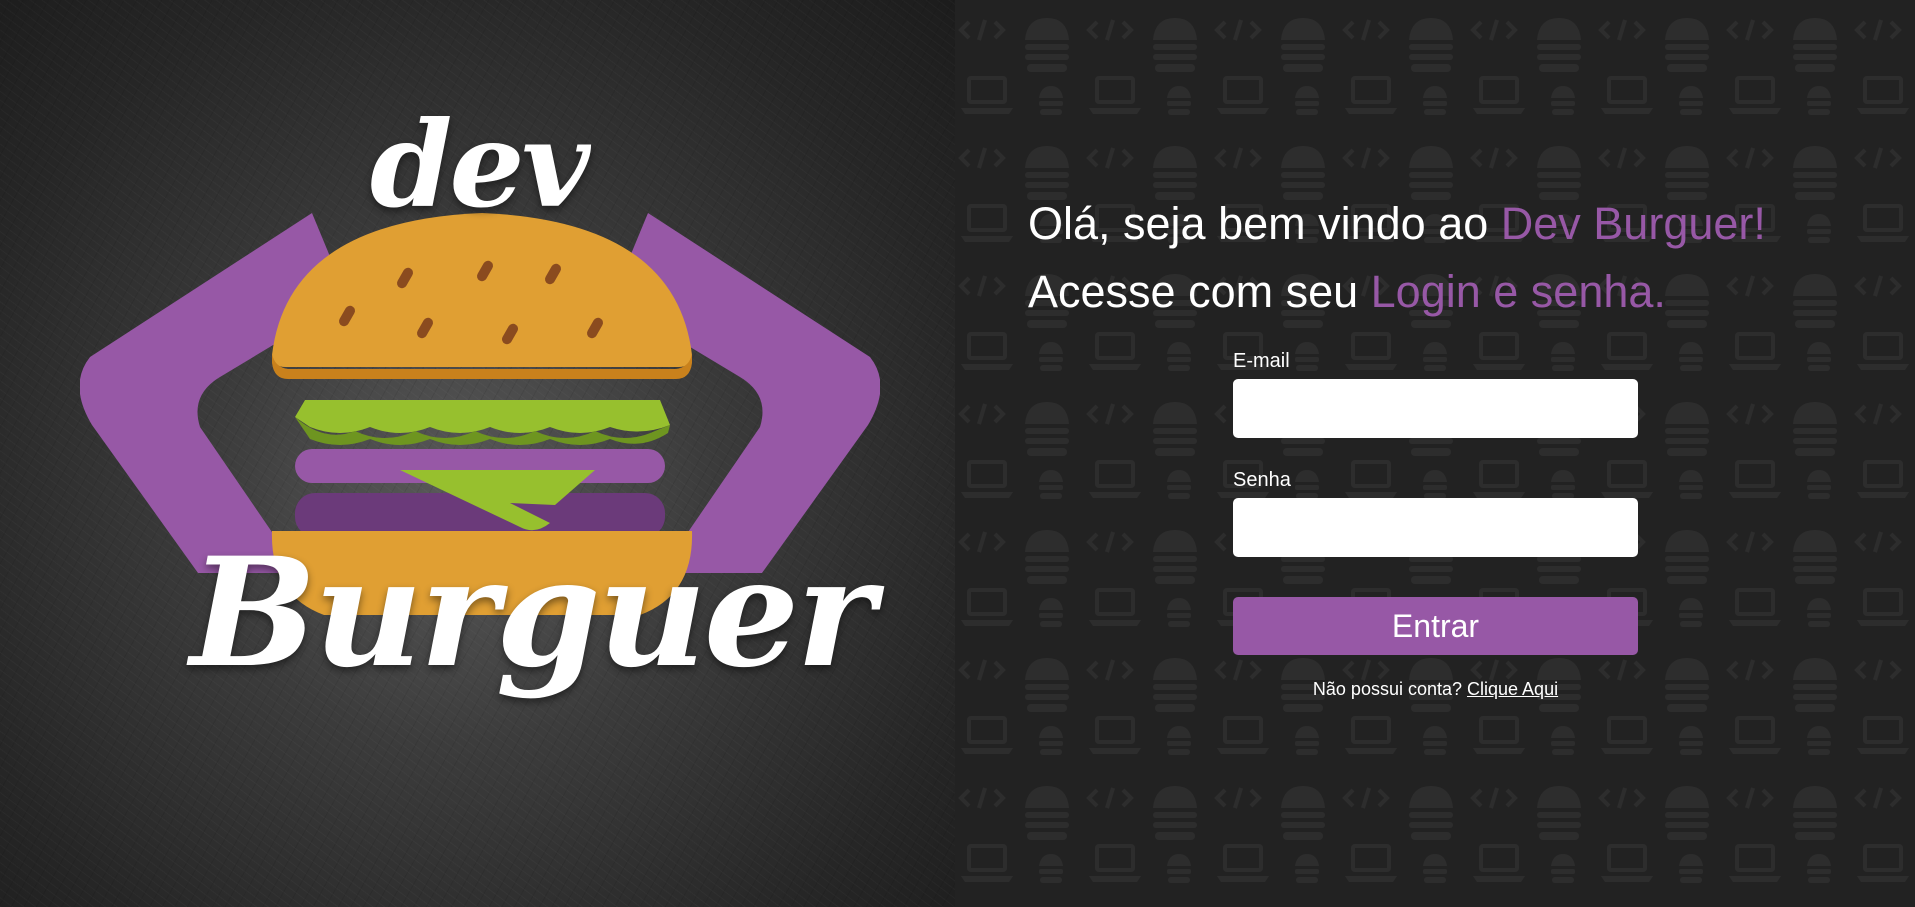 The image size is (1915, 907). I want to click on access-text: Acesse com seu, so click(1199, 291).